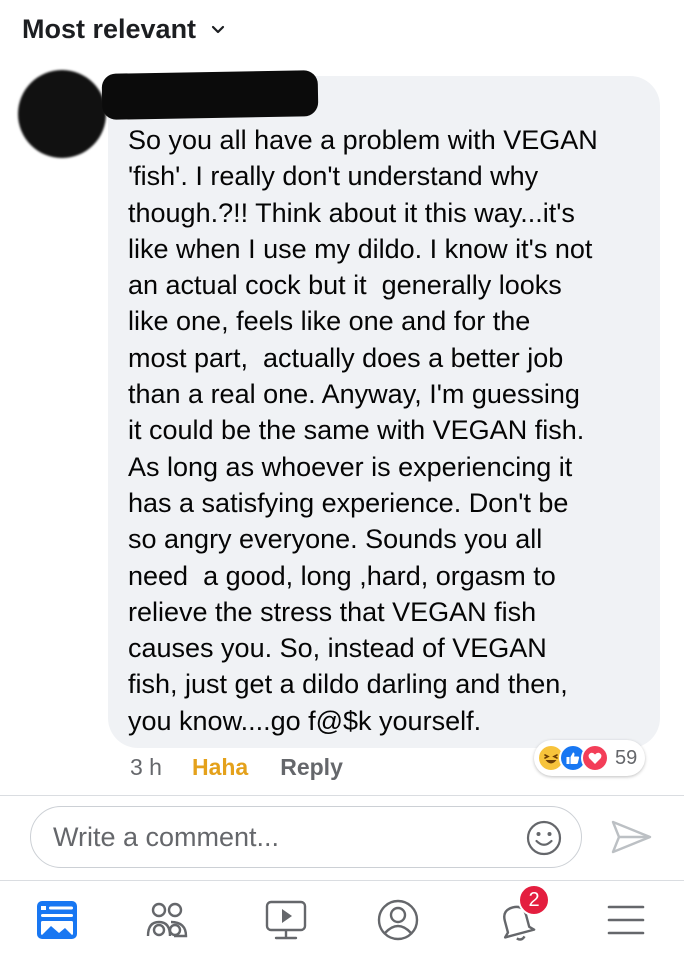 The height and width of the screenshot is (960, 684). I want to click on bottom-tab-bar: 2, so click(342, 921).